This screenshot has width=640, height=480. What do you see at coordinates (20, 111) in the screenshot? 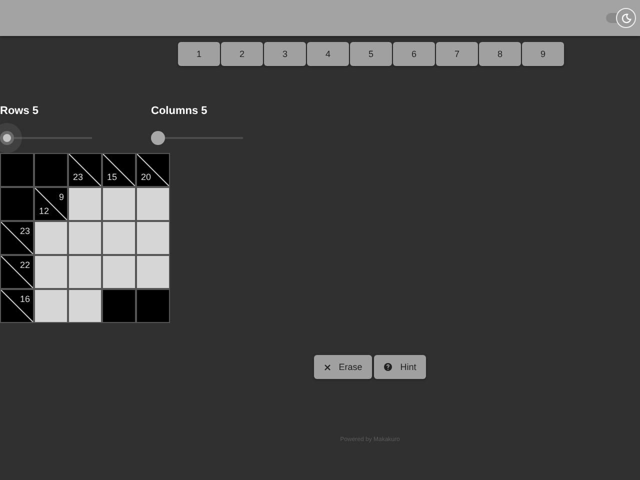
I see `slider-label: Rows 5` at bounding box center [20, 111].